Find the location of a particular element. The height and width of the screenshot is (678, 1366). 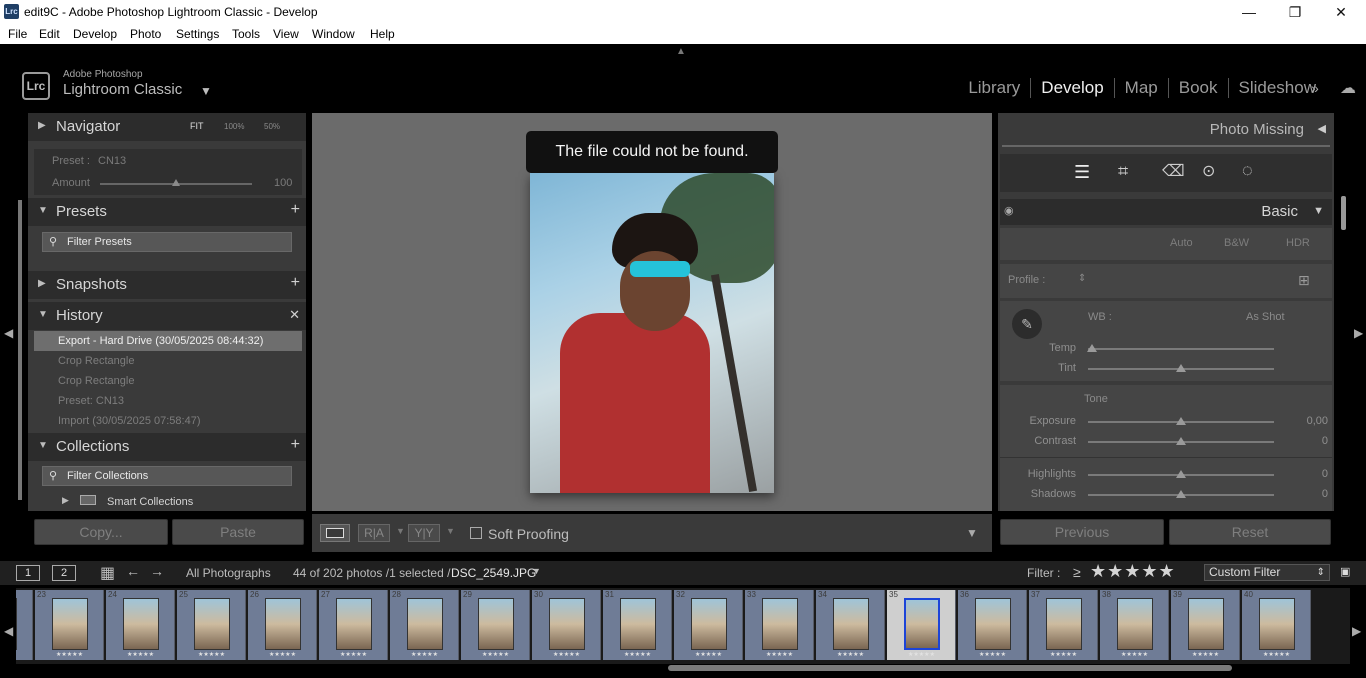

grid-view-icon: ▦ is located at coordinates (107, 573).